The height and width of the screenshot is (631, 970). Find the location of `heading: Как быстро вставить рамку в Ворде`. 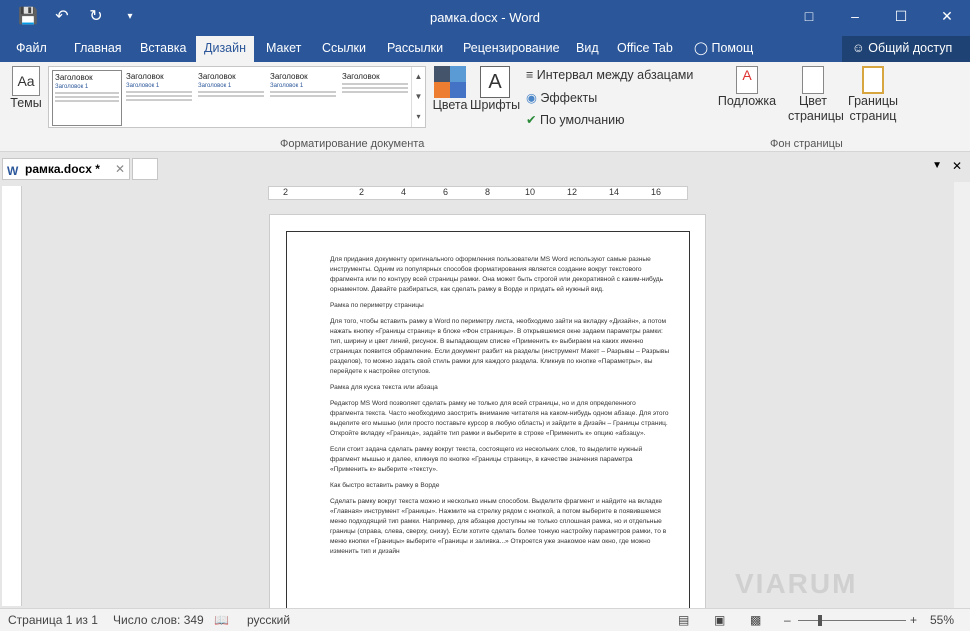

heading: Как быстро вставить рамку в Ворде is located at coordinates (385, 485).